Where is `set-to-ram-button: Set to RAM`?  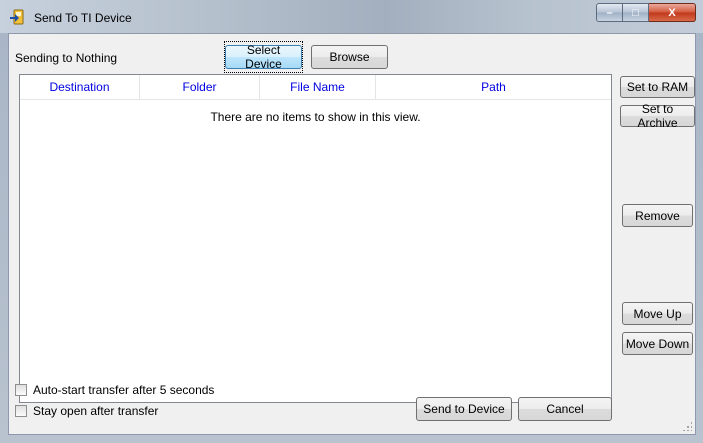
set-to-ram-button: Set to RAM is located at coordinates (657, 87).